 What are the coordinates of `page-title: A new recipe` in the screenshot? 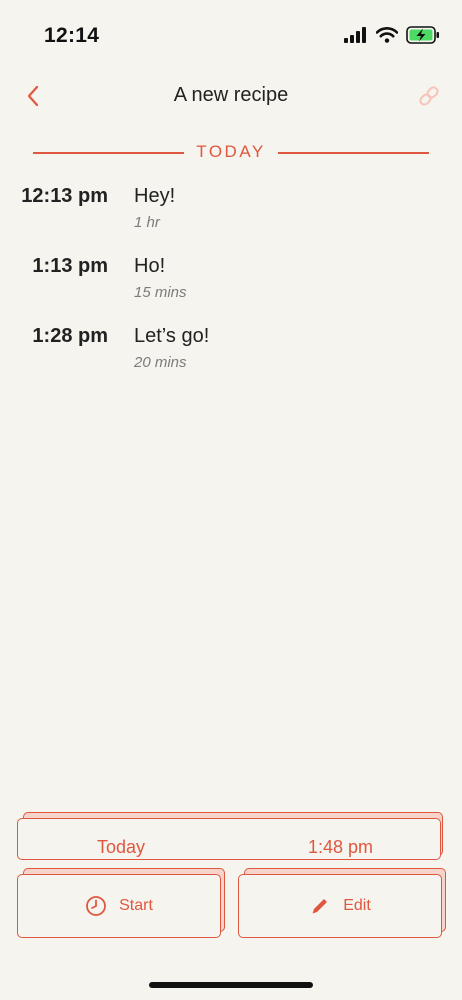 It's located at (231, 95).